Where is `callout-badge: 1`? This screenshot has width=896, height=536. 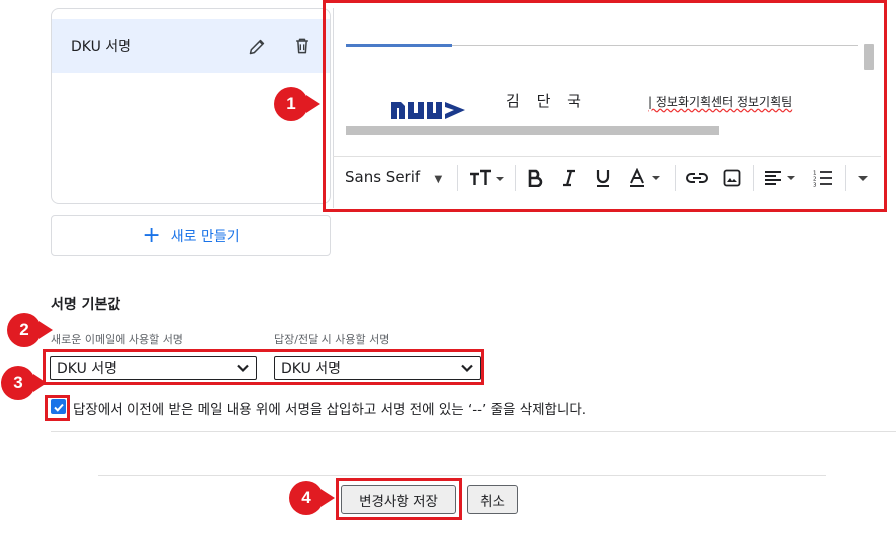 callout-badge: 1 is located at coordinates (291, 104).